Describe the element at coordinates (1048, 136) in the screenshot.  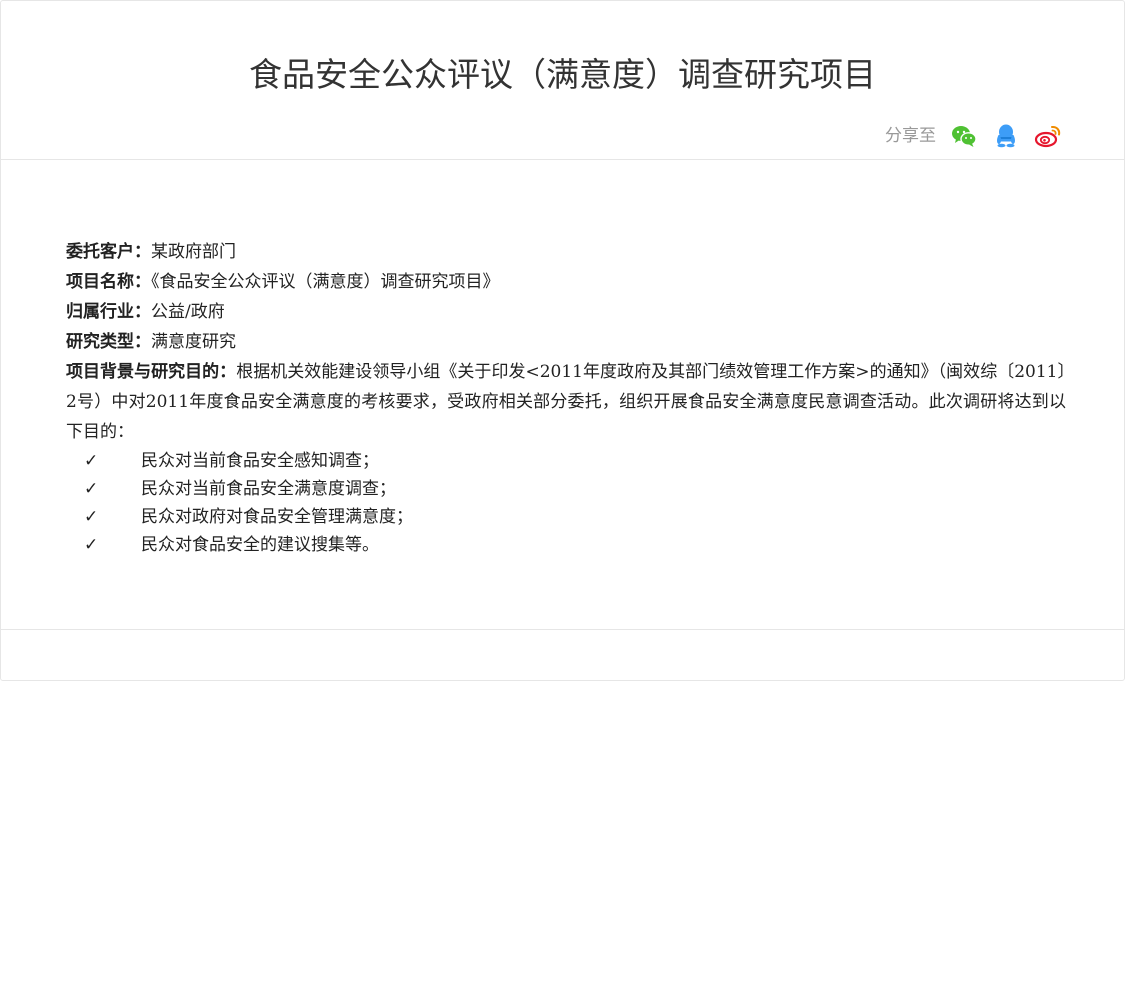
I see `weibo-icon` at that location.